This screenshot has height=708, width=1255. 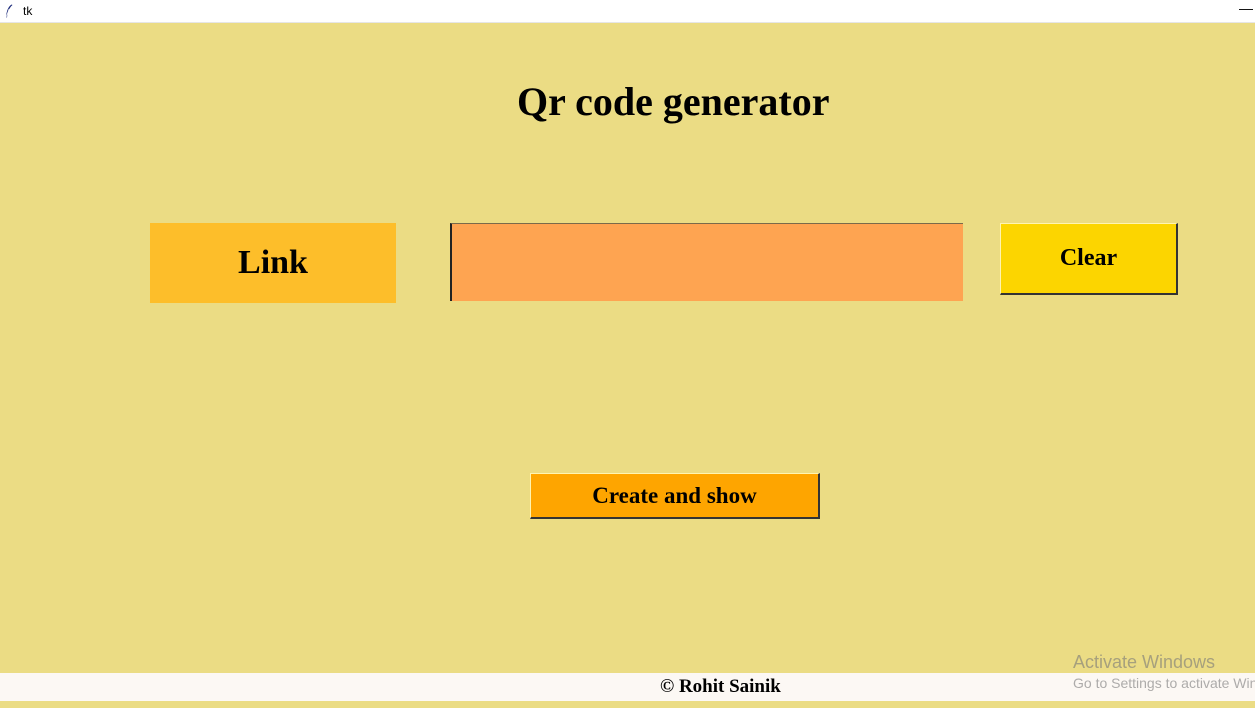 I want to click on link-input, so click(x=706, y=262).